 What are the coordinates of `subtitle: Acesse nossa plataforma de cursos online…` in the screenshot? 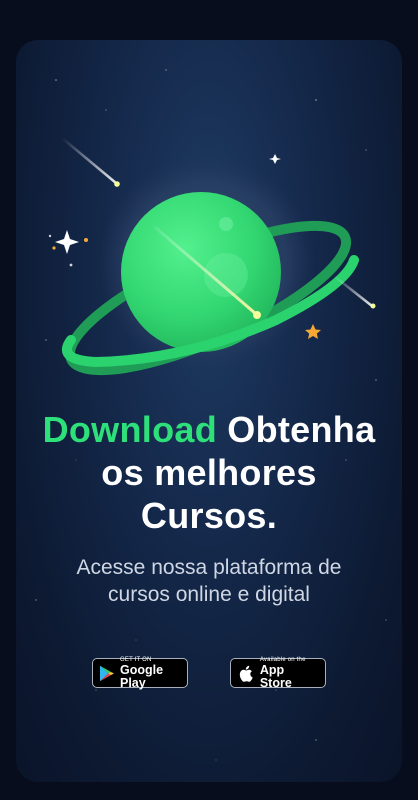 It's located at (209, 581).